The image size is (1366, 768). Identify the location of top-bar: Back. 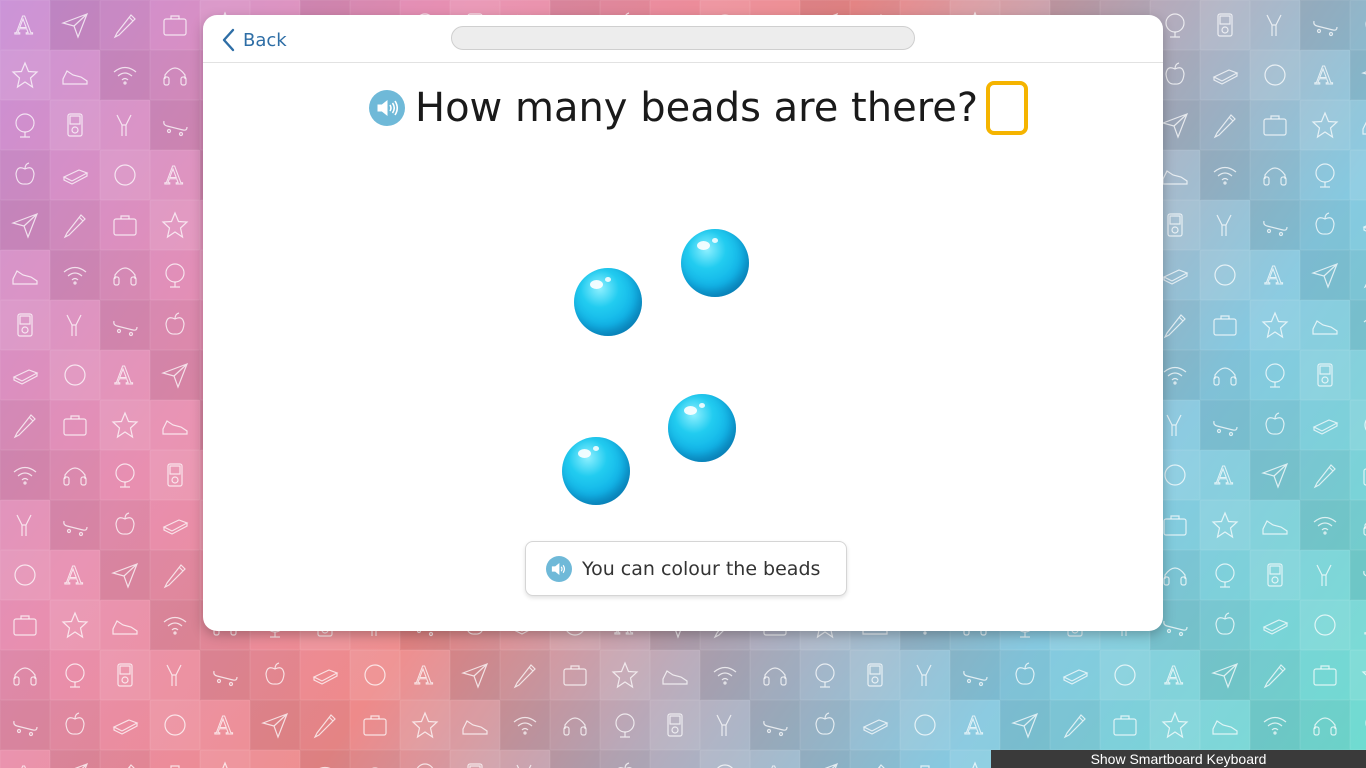
(683, 39).